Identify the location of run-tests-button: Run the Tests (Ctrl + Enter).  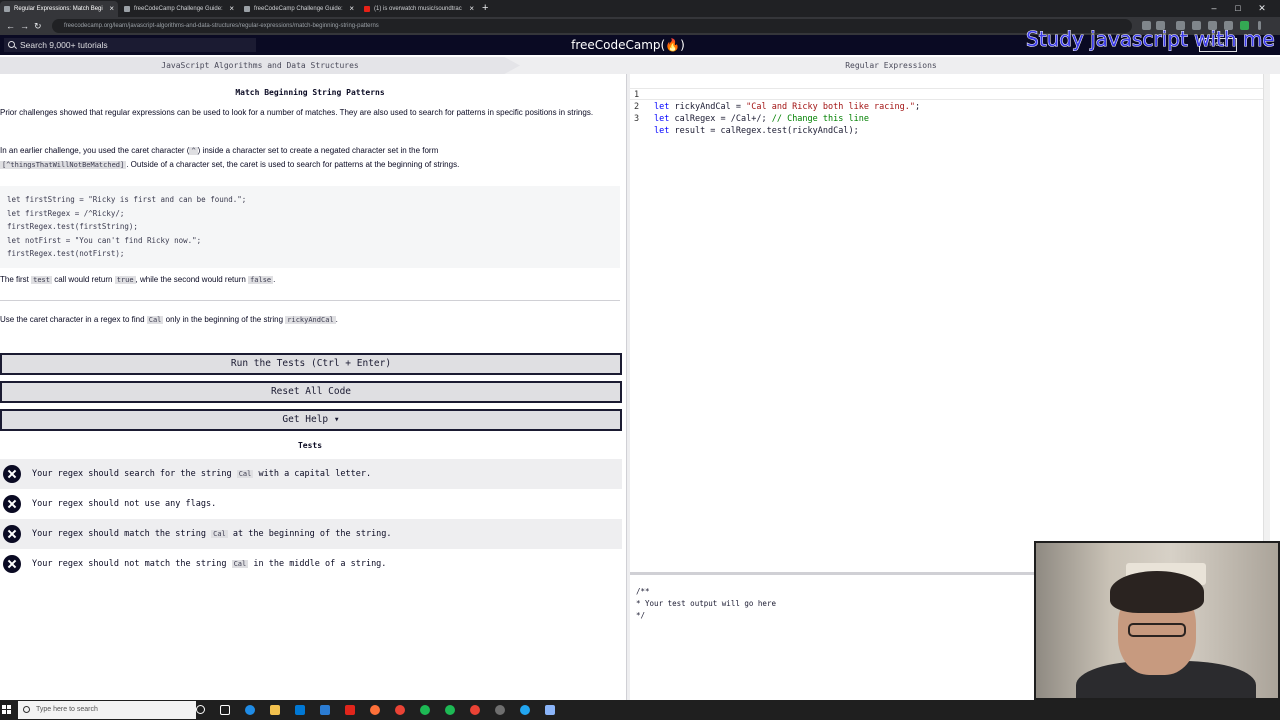
(311, 364).